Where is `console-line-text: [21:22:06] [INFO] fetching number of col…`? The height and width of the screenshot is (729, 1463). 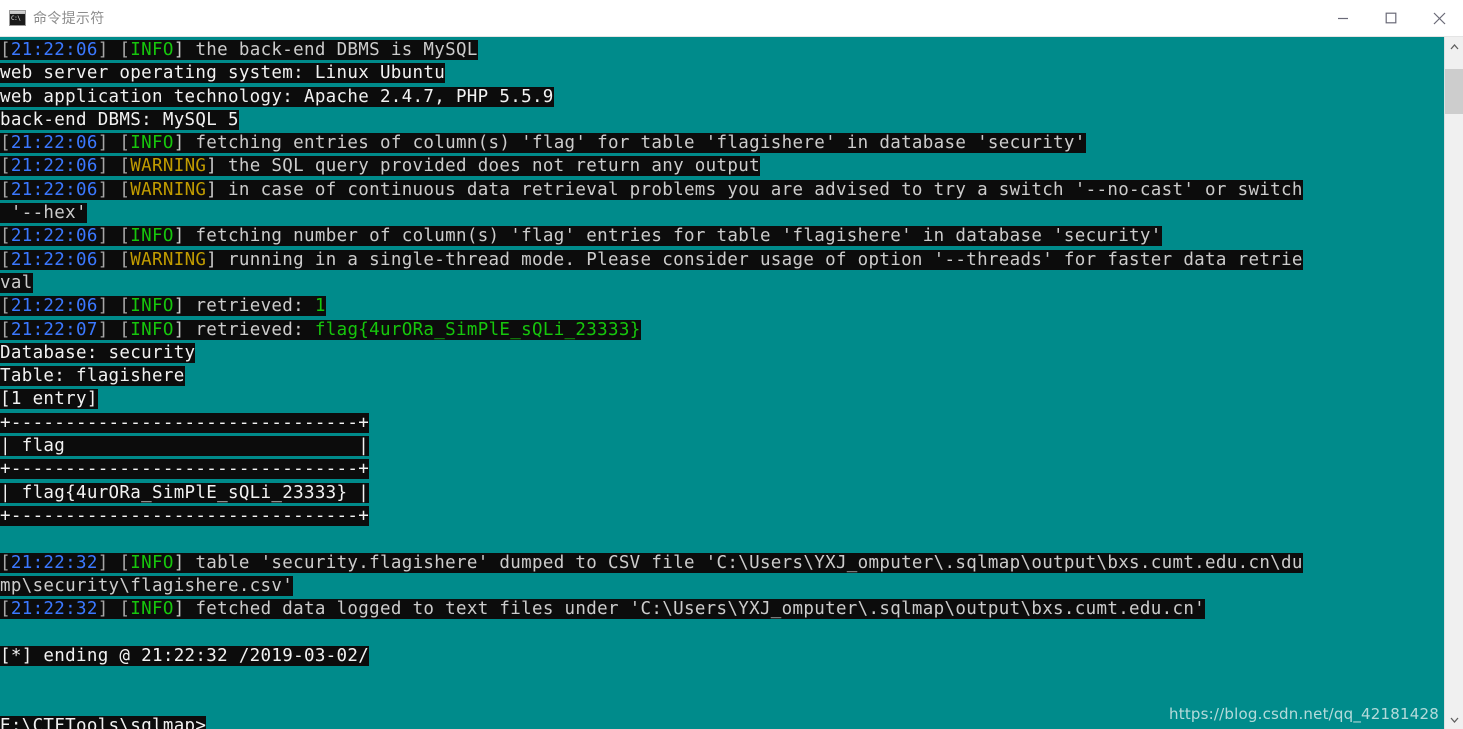 console-line-text: [21:22:06] [INFO] fetching number of col… is located at coordinates (581, 236).